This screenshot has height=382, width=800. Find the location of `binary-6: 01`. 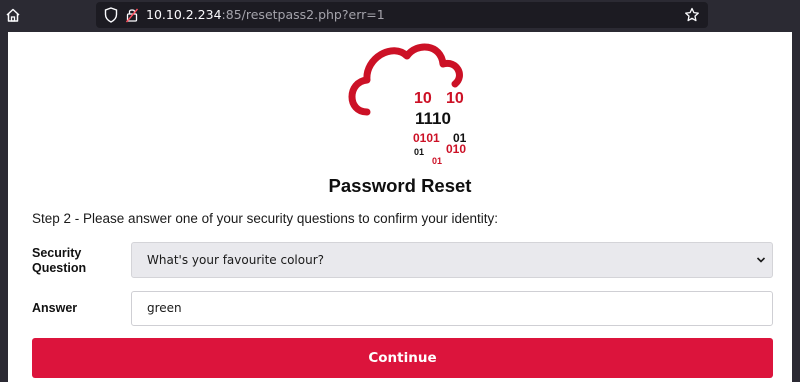

binary-6: 01 is located at coordinates (419, 152).